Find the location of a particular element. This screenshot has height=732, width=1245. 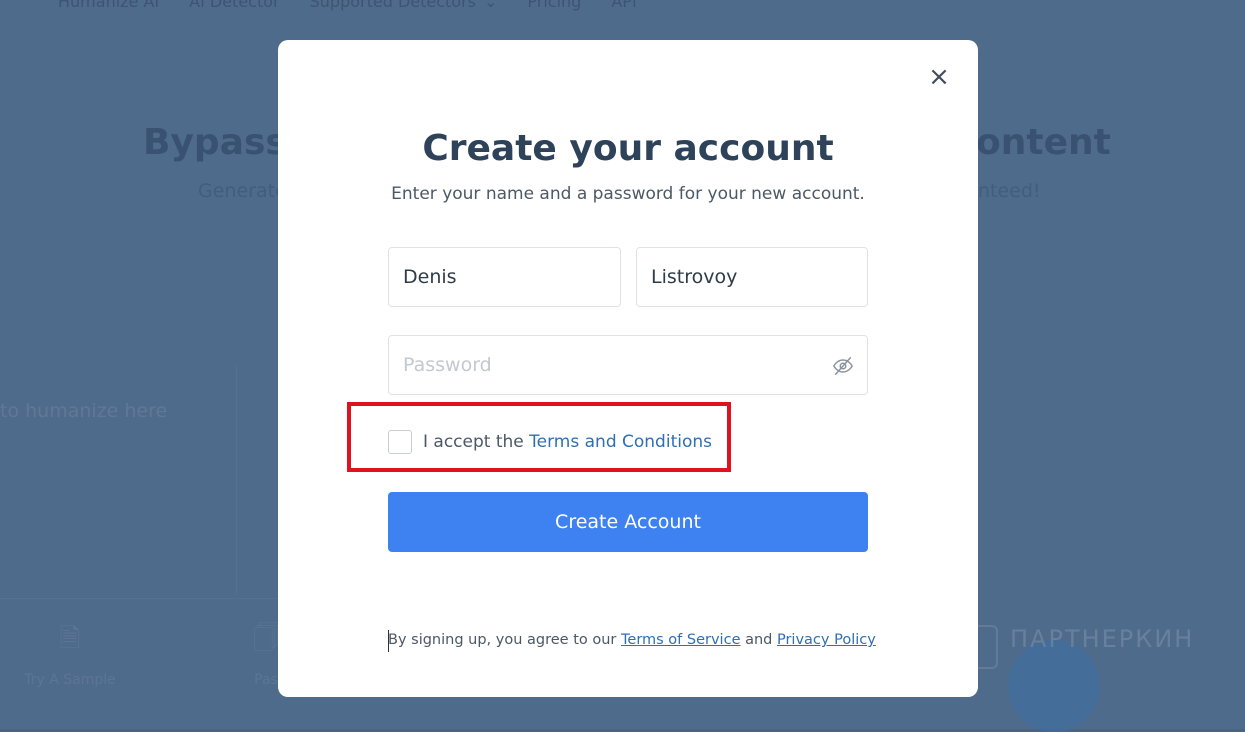

modal-title: Create your account is located at coordinates (628, 148).